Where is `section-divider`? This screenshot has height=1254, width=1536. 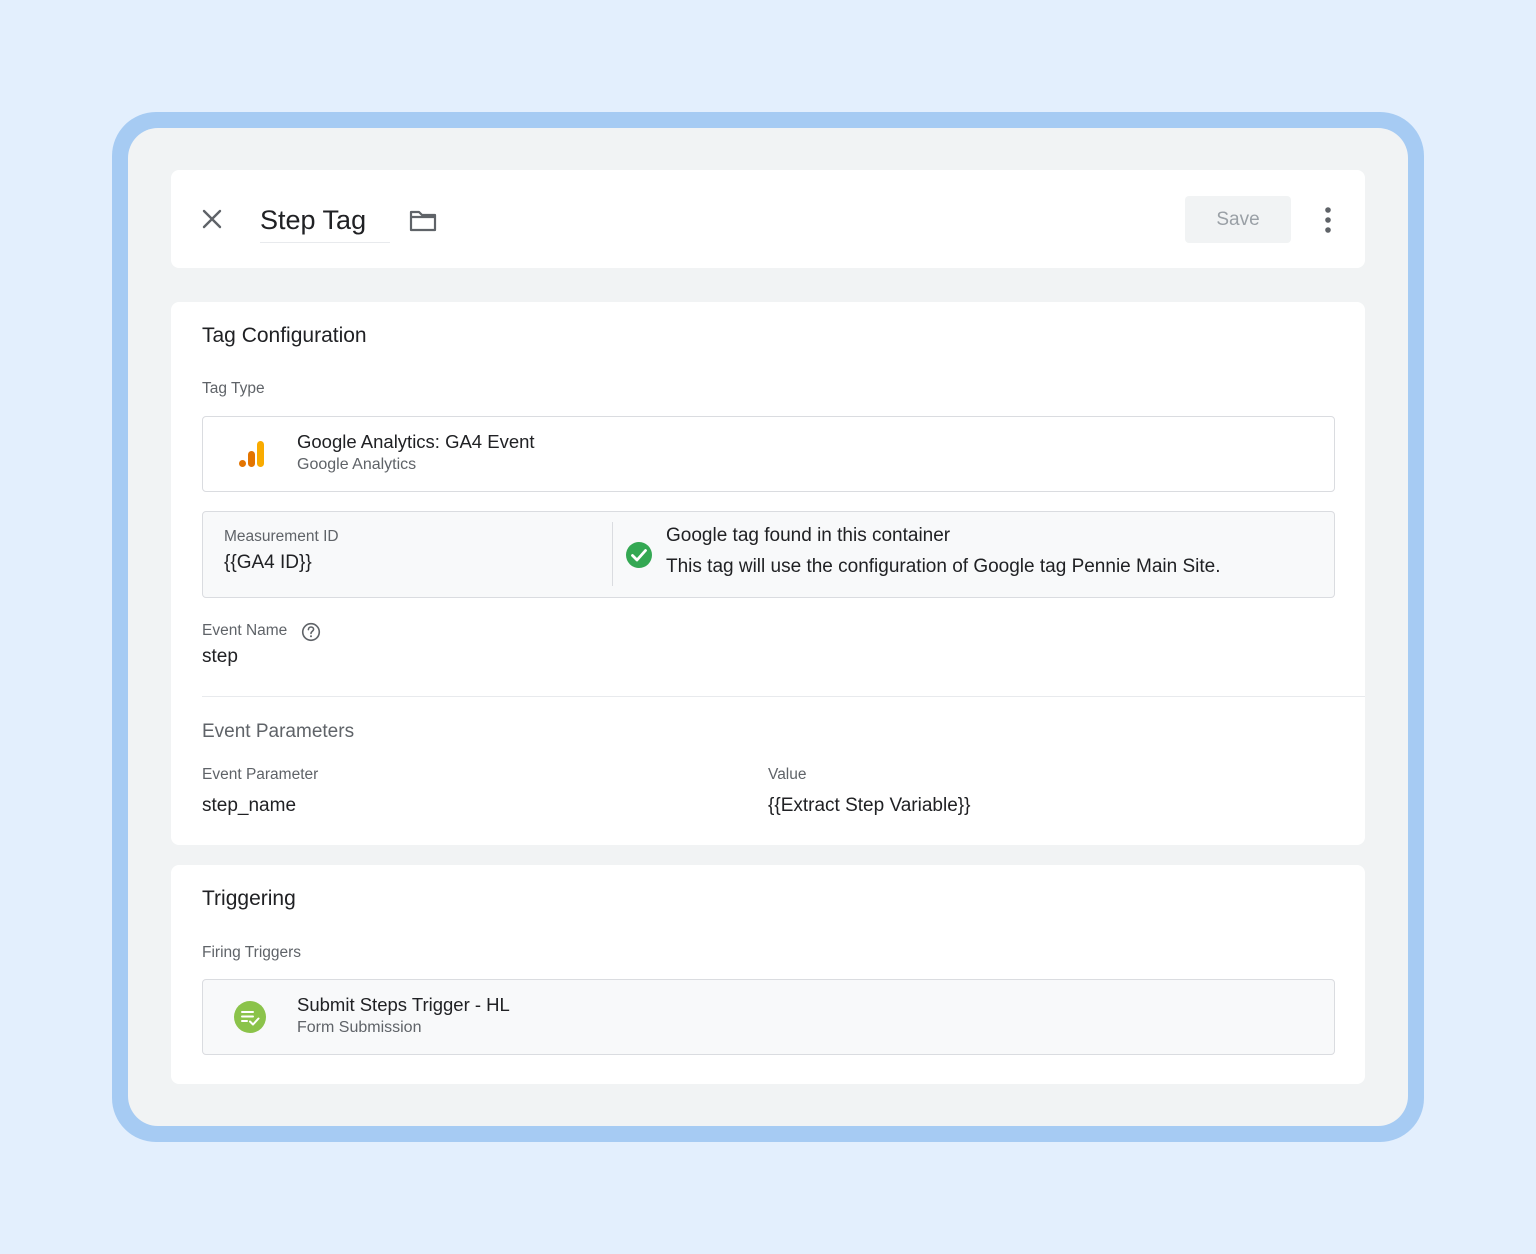 section-divider is located at coordinates (783, 696).